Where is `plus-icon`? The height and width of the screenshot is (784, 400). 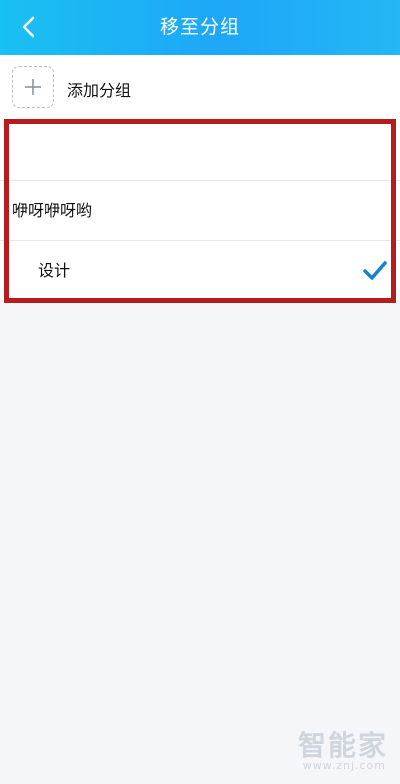 plus-icon is located at coordinates (33, 87).